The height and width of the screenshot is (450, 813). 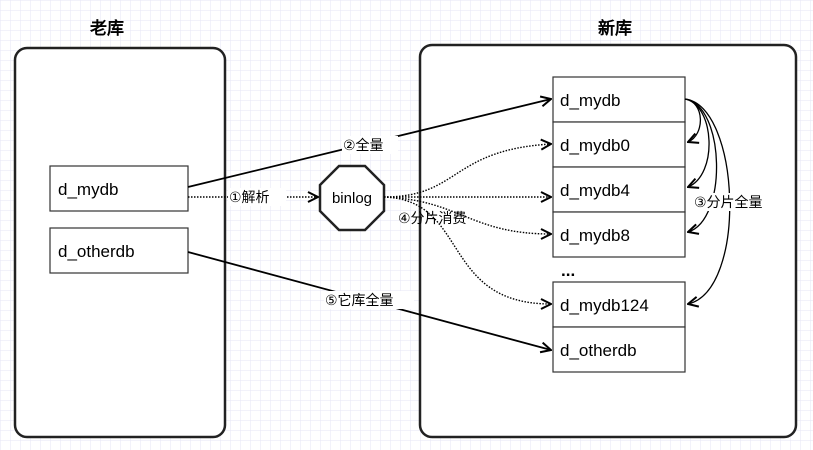 I want to click on new-db-d-mydb8-label: d_mydb8, so click(x=595, y=235).